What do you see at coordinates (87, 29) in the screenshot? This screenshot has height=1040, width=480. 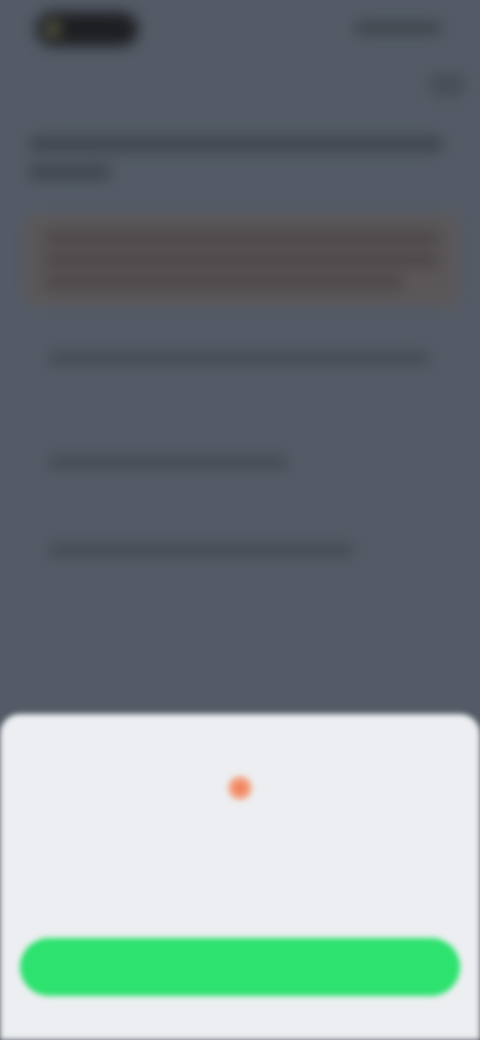 I see `status-pill` at bounding box center [87, 29].